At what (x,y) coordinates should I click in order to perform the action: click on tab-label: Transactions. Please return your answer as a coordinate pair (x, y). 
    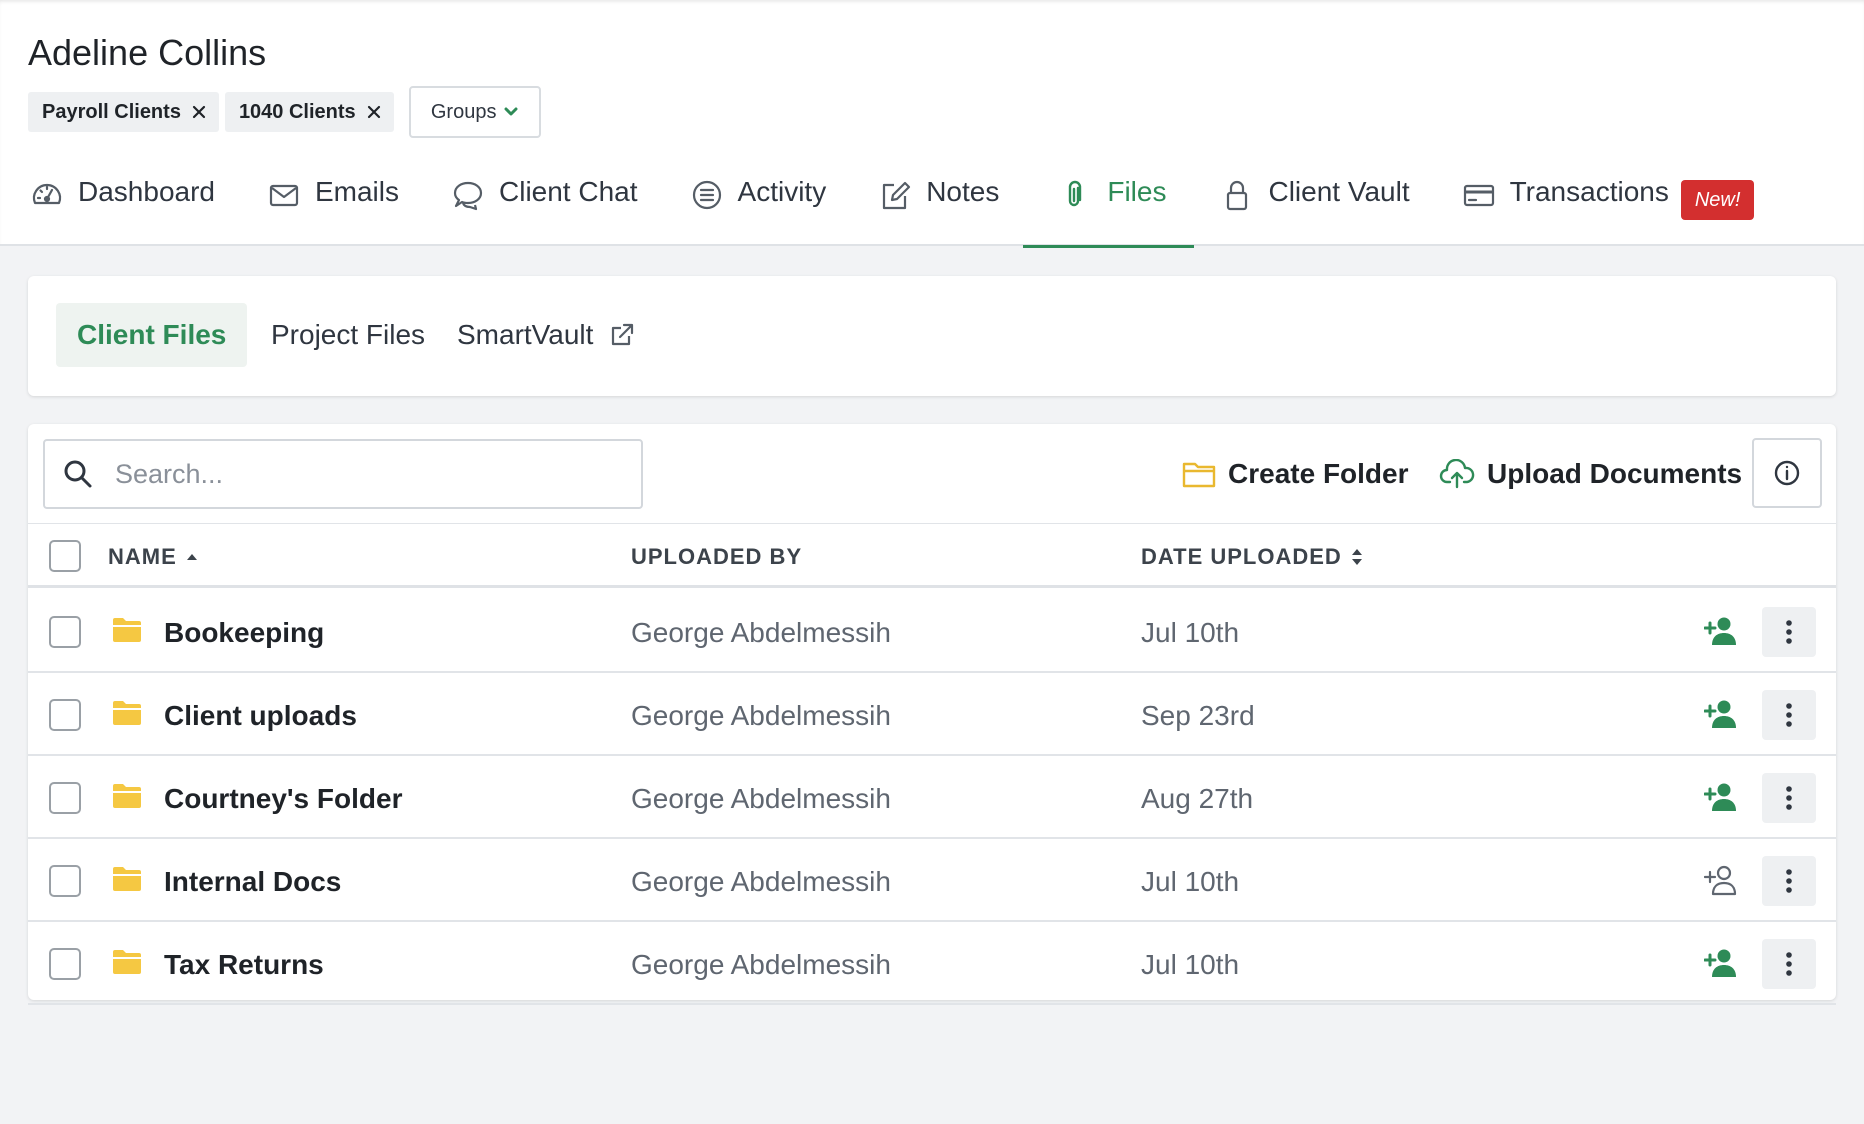
    Looking at the image, I should click on (1589, 191).